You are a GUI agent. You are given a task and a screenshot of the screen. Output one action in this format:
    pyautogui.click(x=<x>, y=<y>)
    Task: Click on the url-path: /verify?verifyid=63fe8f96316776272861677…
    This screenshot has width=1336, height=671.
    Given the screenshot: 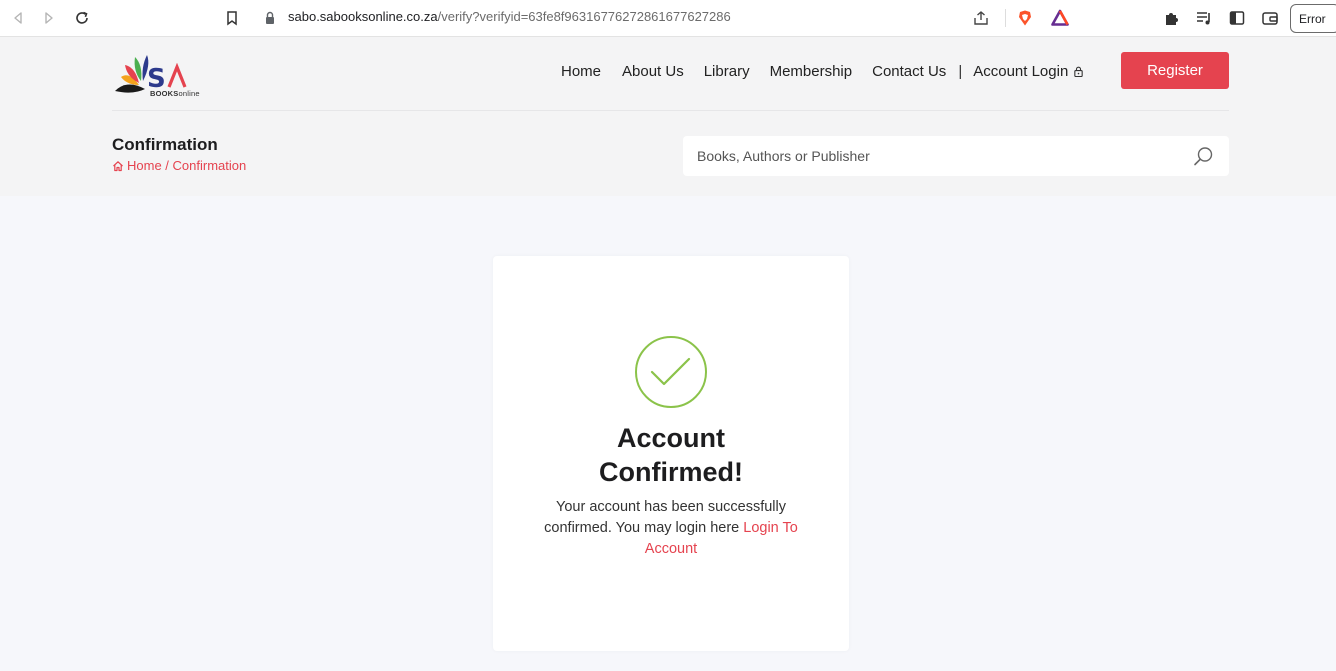 What is the action you would take?
    pyautogui.click(x=584, y=16)
    